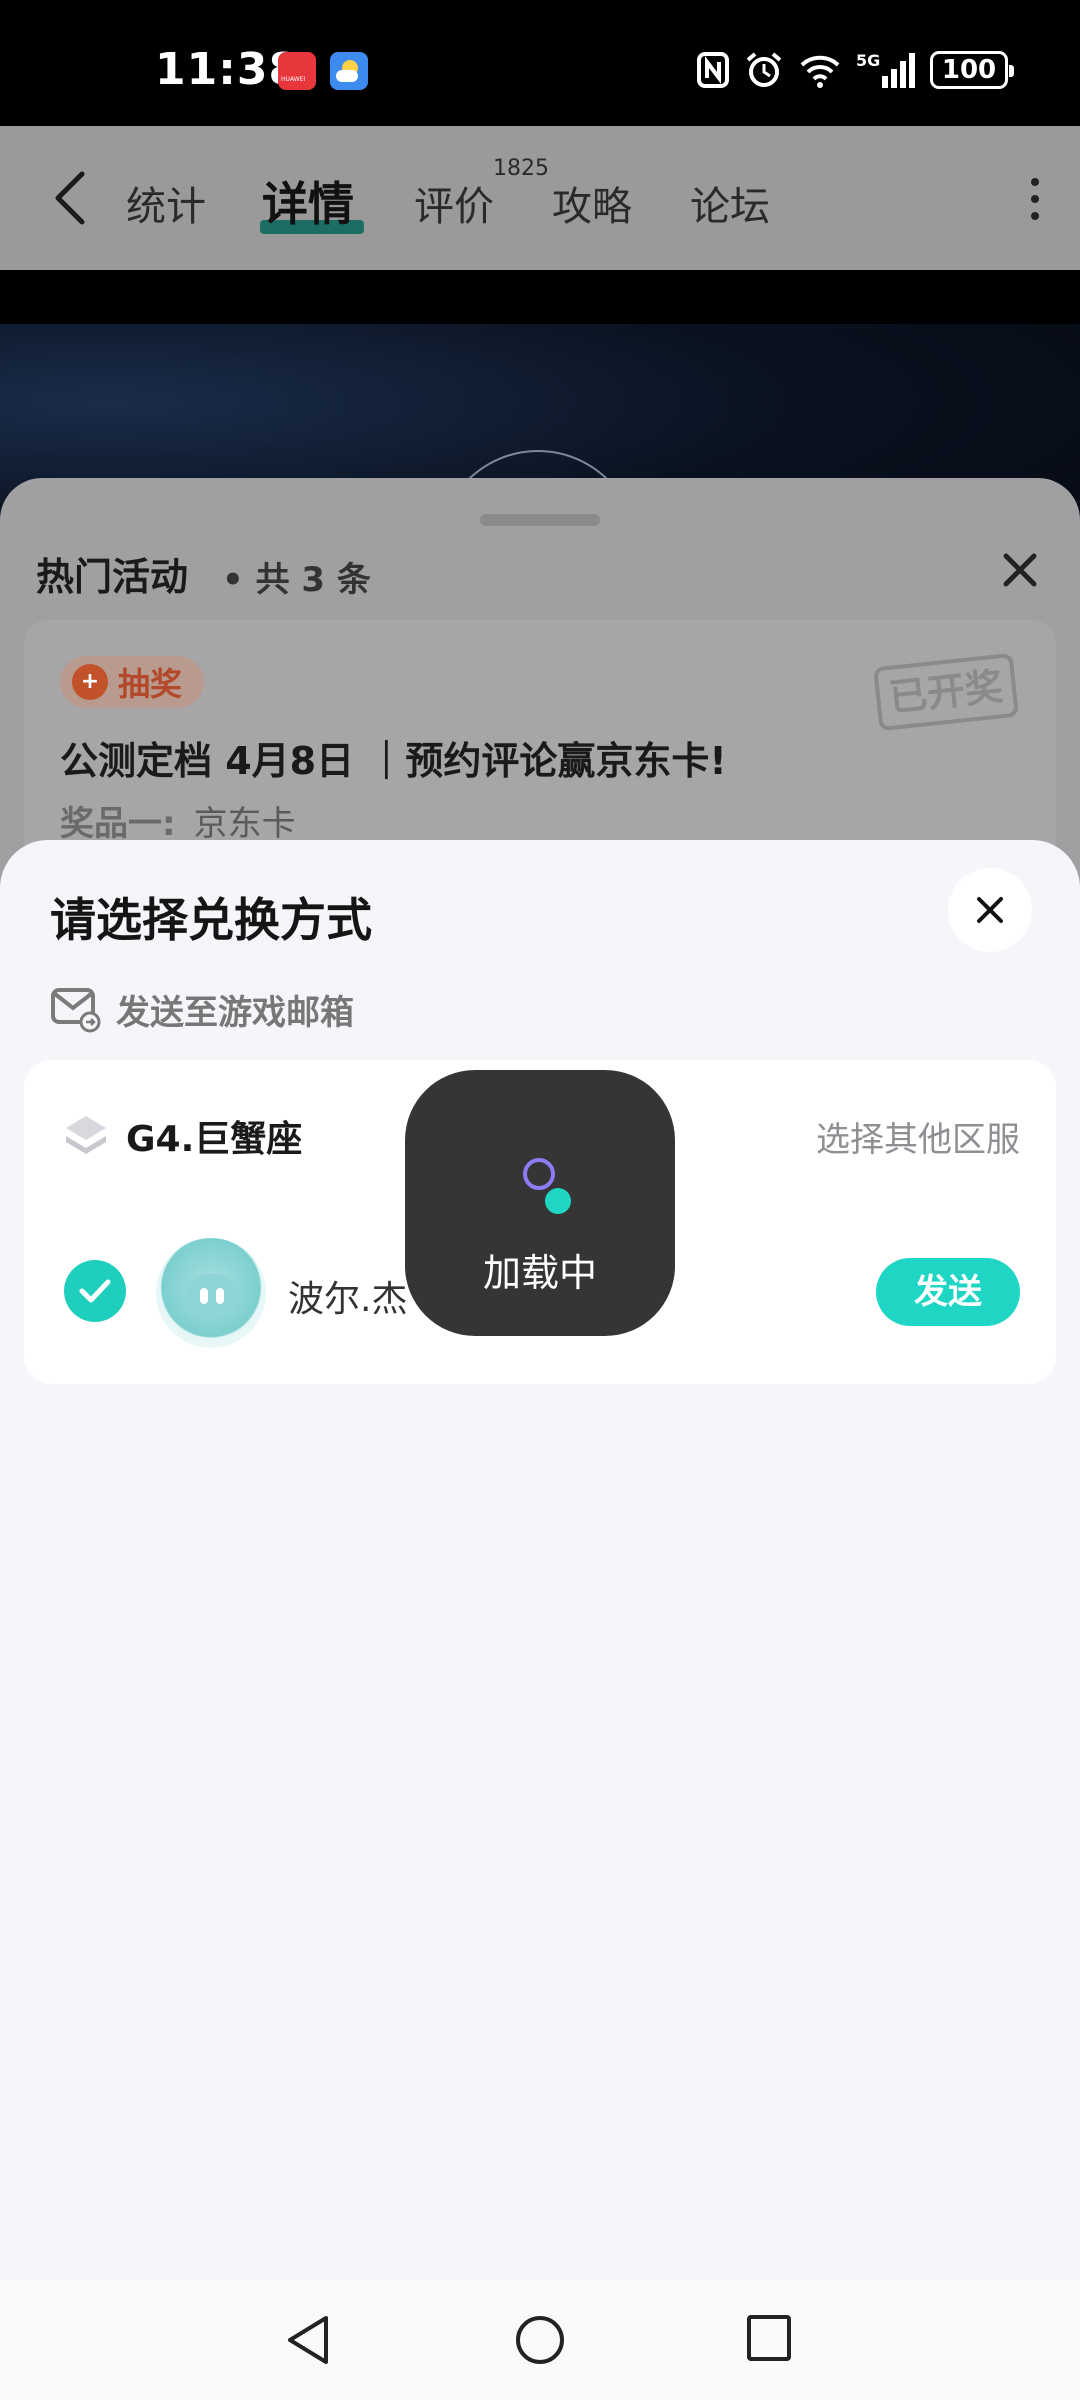 This screenshot has width=1080, height=2400. I want to click on nfc-icon, so click(713, 70).